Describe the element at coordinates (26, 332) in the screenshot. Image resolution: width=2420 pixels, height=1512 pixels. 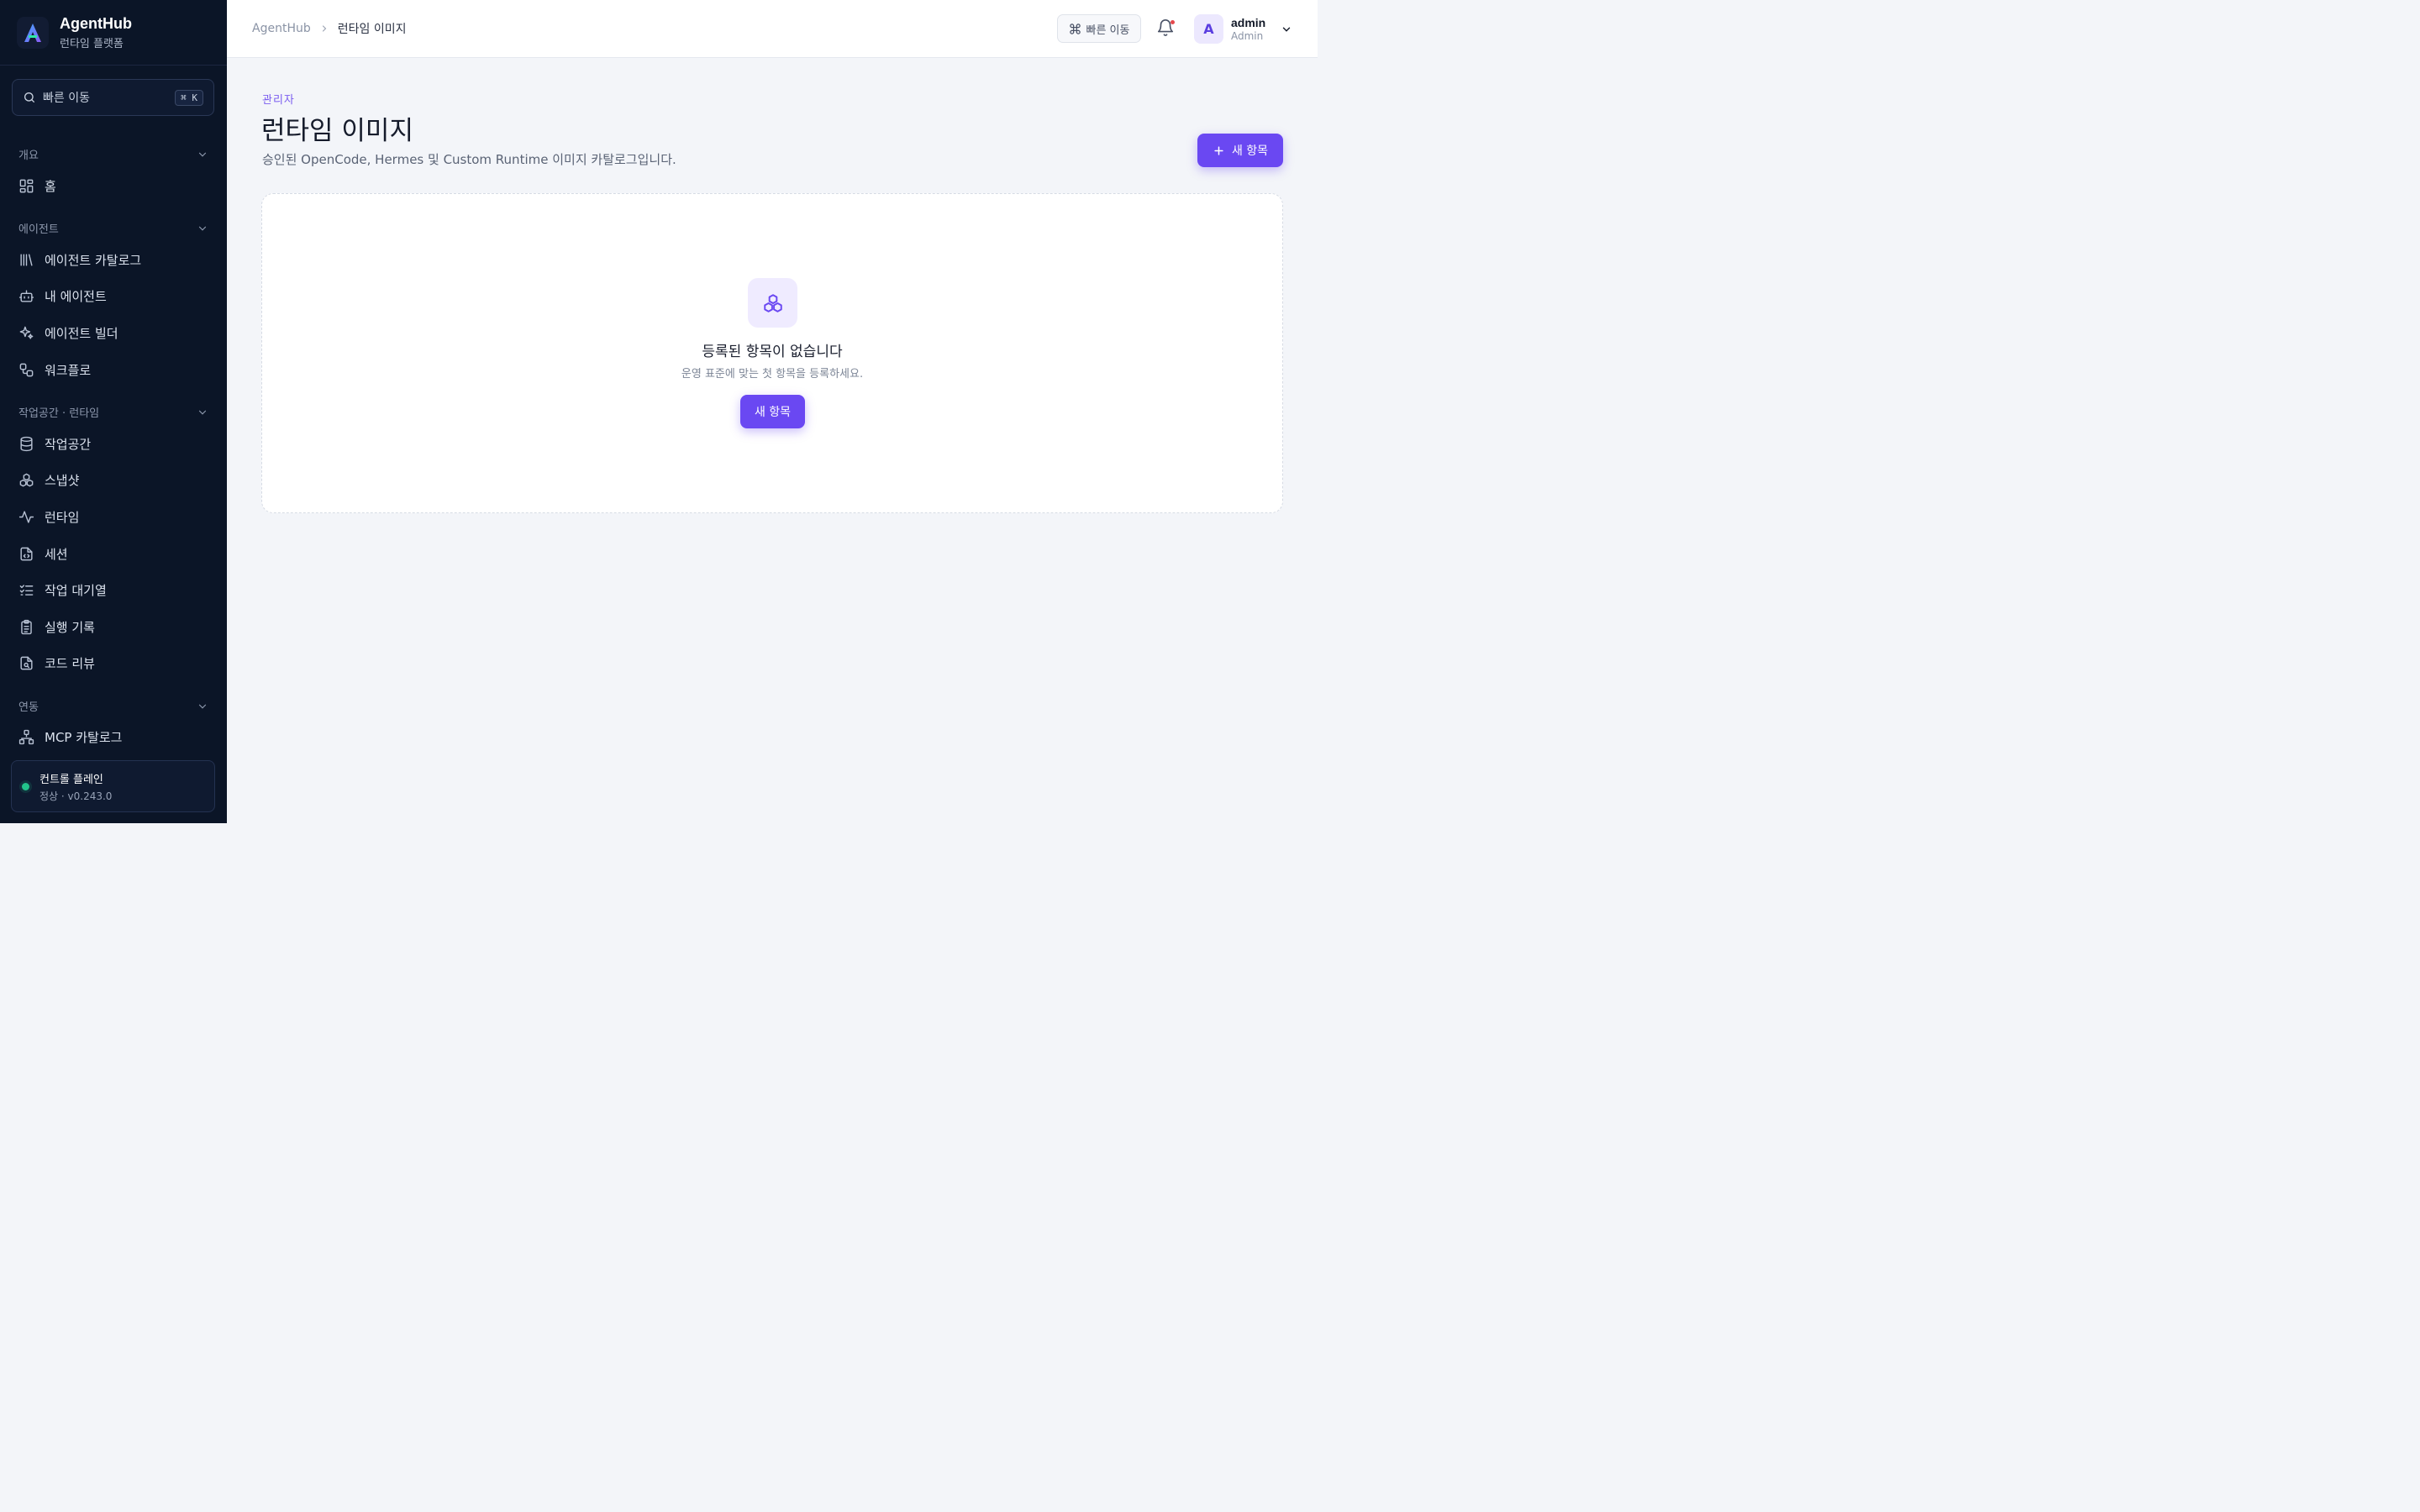
I see `sparkles-icon` at that location.